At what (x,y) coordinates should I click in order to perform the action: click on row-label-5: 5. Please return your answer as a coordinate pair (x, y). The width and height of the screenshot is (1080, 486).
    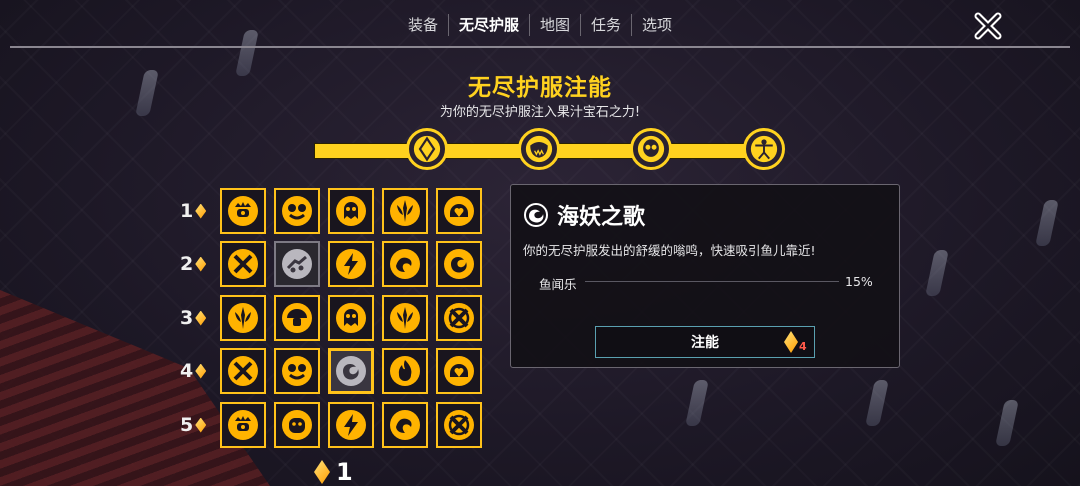
    Looking at the image, I should click on (197, 425).